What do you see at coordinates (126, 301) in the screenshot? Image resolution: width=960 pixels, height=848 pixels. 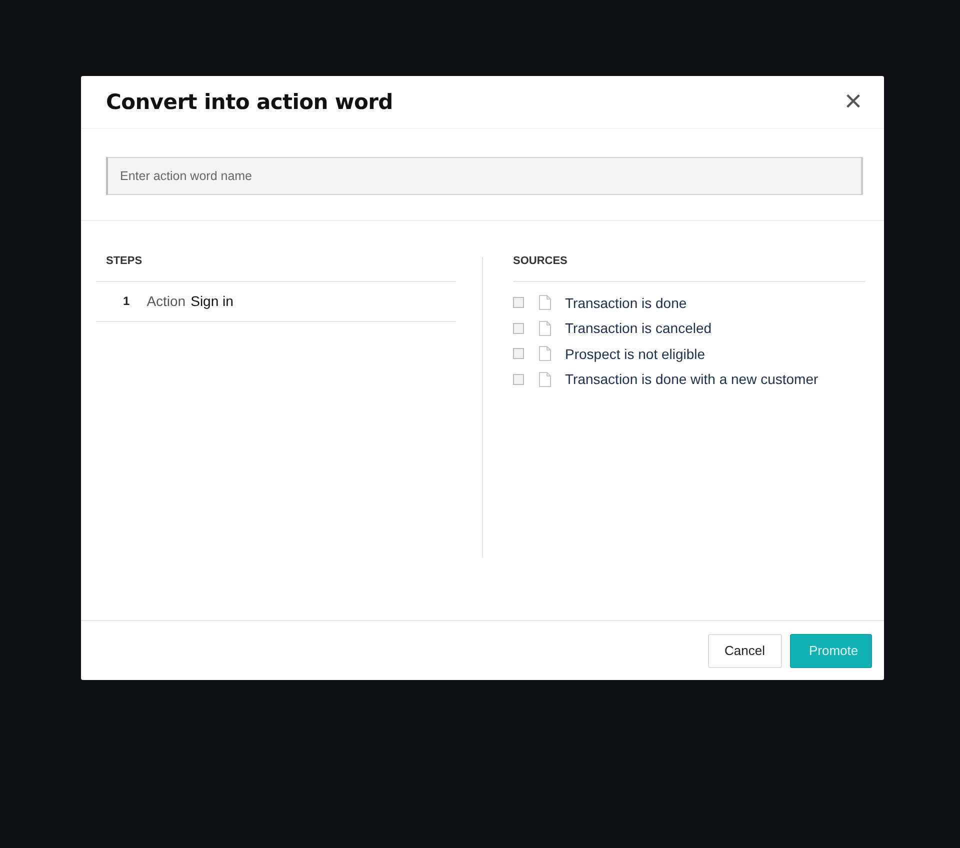 I see `step-number: 1` at bounding box center [126, 301].